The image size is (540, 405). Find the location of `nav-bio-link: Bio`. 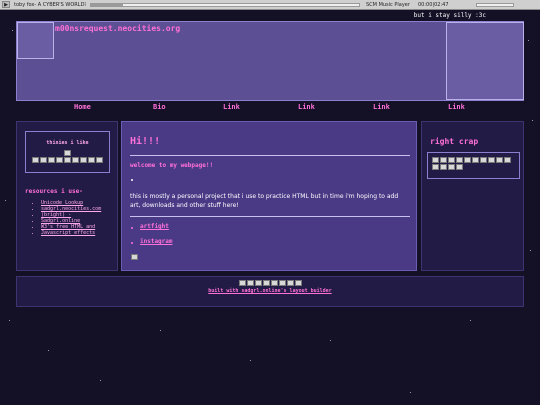

nav-bio-link: Bio is located at coordinates (159, 107).